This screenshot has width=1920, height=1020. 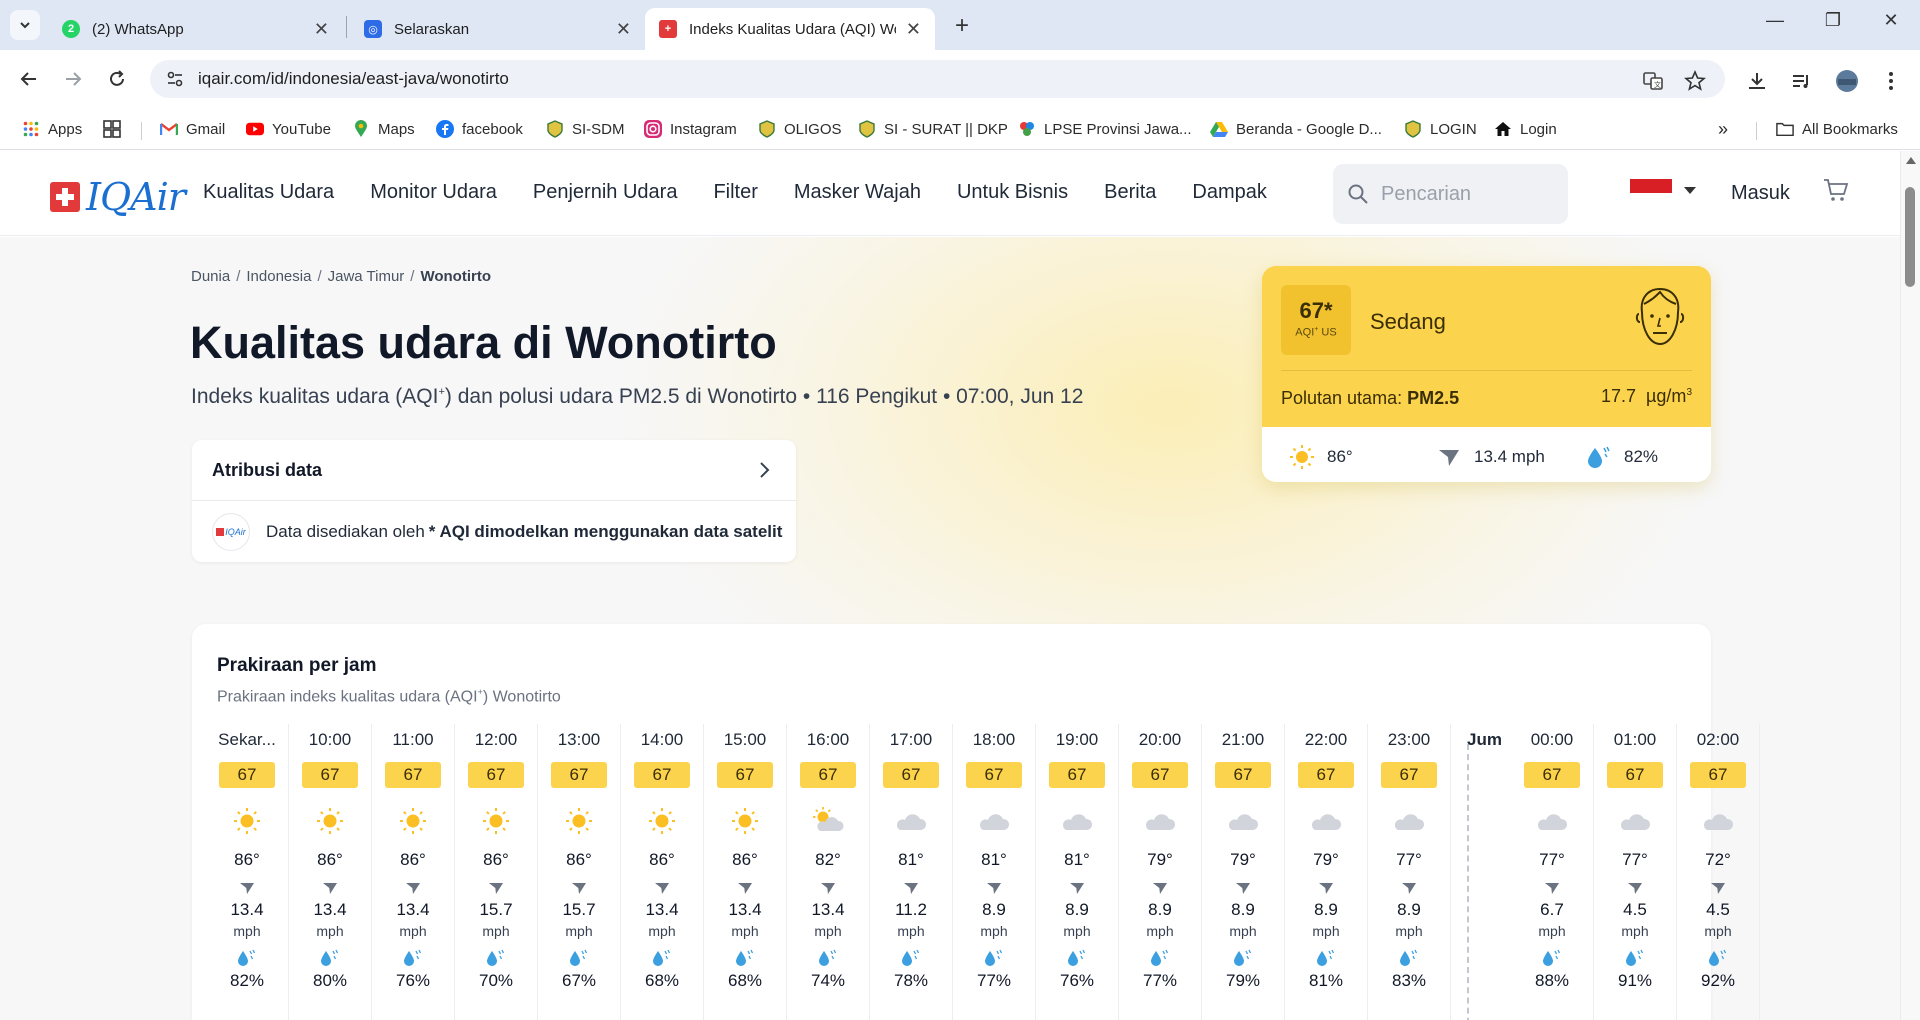 I want to click on bookmark-instagram: Instagram, so click(x=690, y=129).